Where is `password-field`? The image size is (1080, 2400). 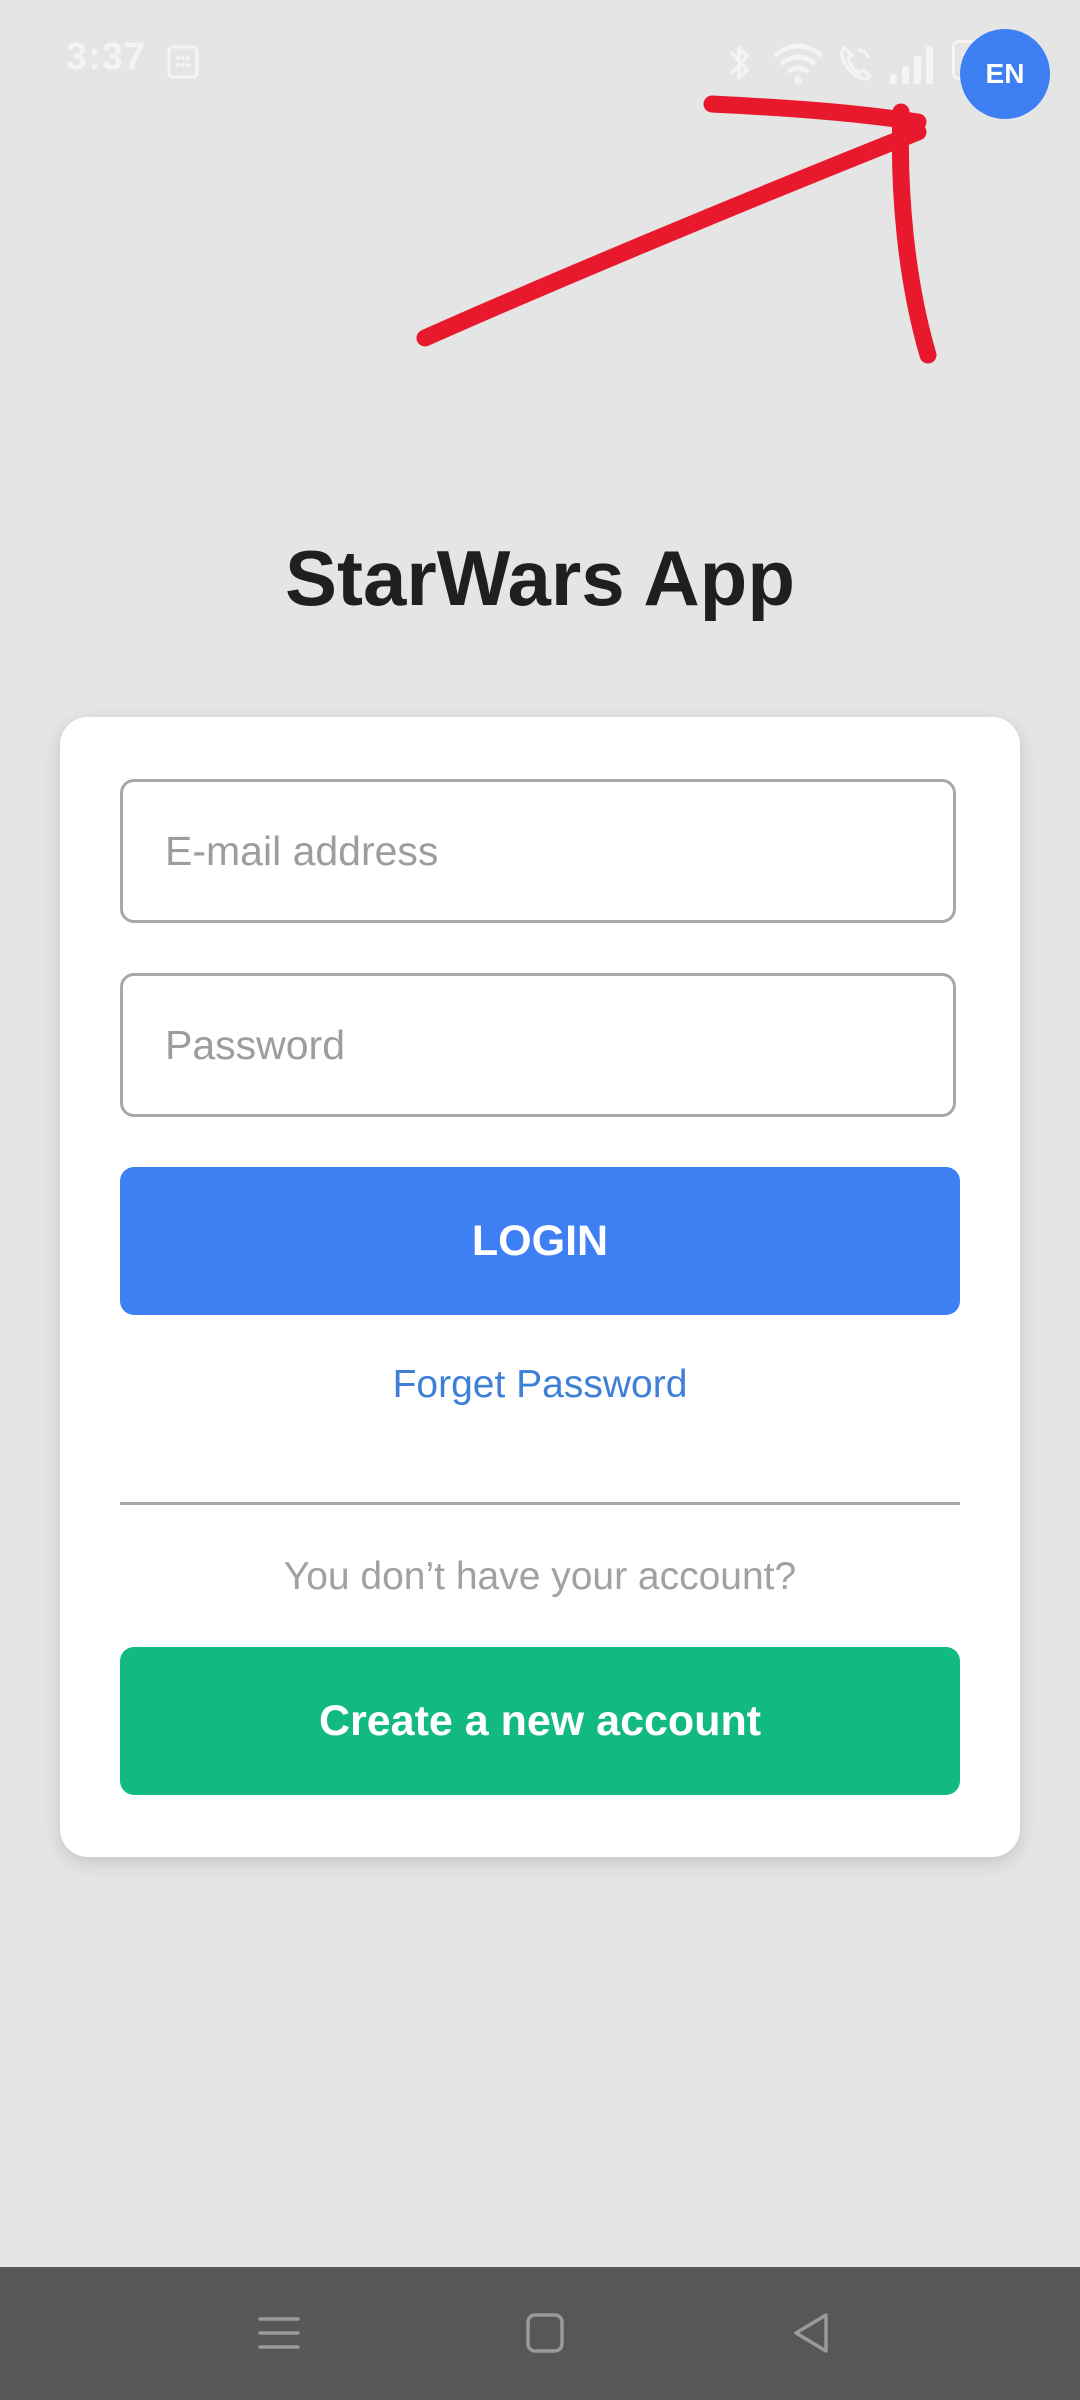
password-field is located at coordinates (538, 1045).